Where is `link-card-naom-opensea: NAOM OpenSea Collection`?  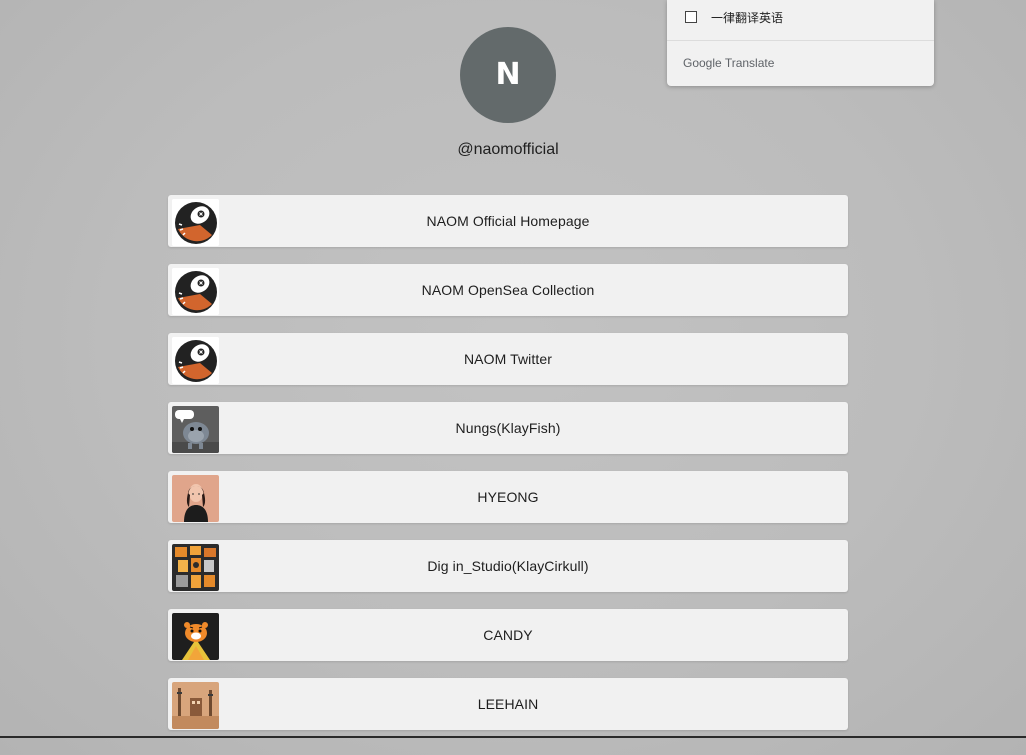
link-card-naom-opensea: NAOM OpenSea Collection is located at coordinates (508, 290).